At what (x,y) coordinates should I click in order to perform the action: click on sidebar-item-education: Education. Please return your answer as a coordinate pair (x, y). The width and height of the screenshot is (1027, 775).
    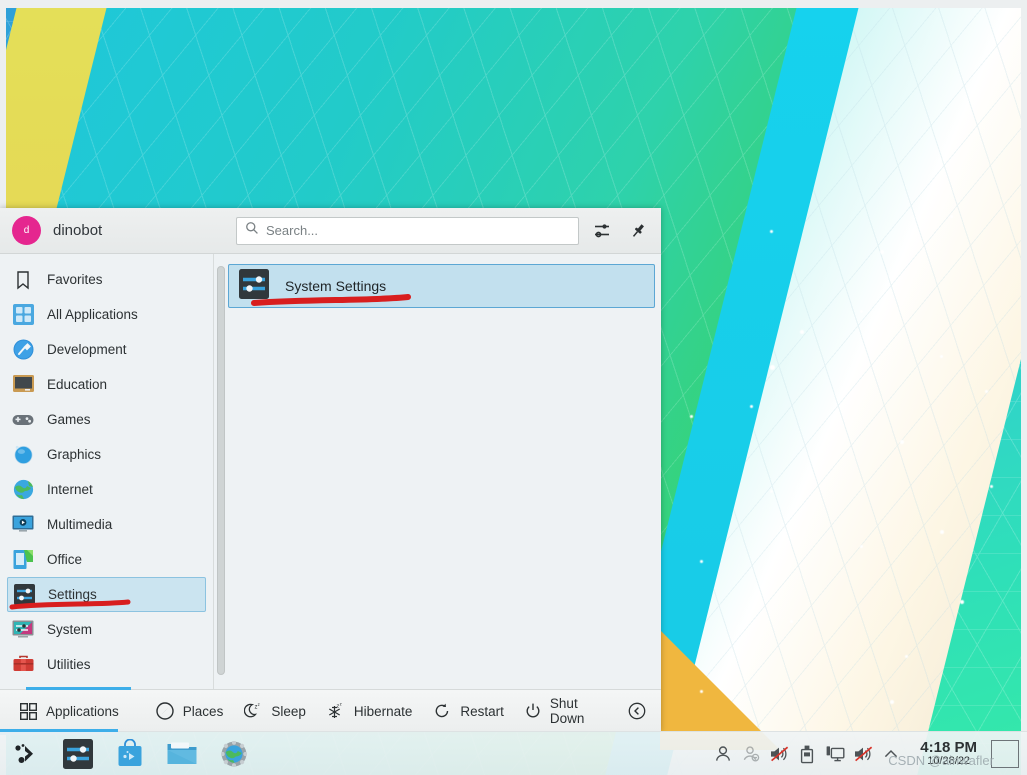
    Looking at the image, I should click on (106, 384).